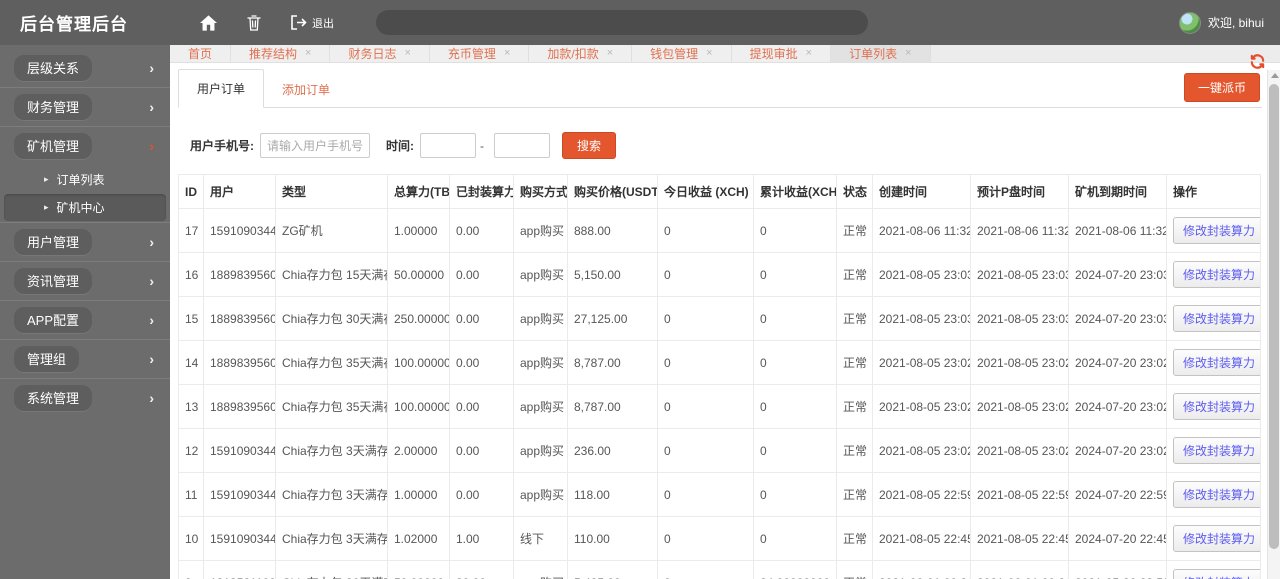 This screenshot has height=579, width=1280. Describe the element at coordinates (85, 397) in the screenshot. I see `sidebar-item-7: 系统管理 ›` at that location.